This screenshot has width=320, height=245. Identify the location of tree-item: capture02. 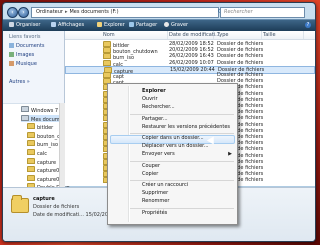
(45, 178).